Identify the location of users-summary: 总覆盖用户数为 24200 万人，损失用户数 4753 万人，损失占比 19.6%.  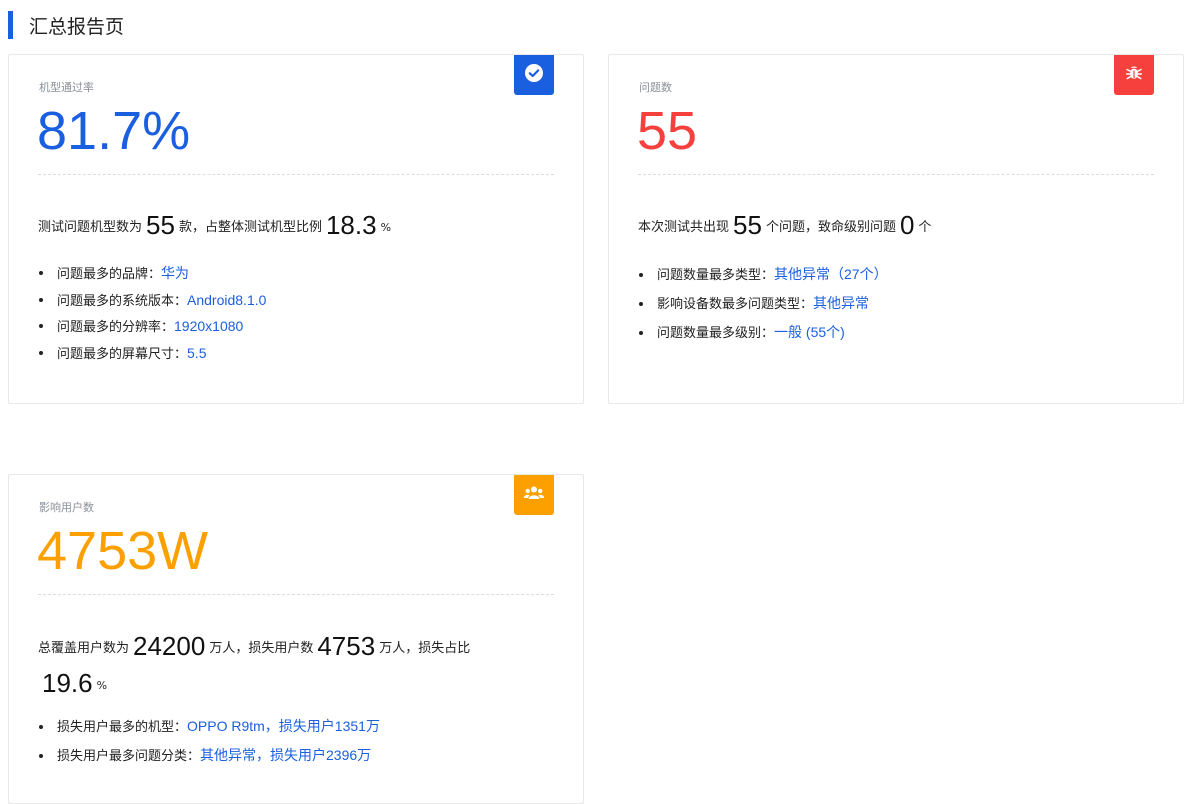
(278, 666).